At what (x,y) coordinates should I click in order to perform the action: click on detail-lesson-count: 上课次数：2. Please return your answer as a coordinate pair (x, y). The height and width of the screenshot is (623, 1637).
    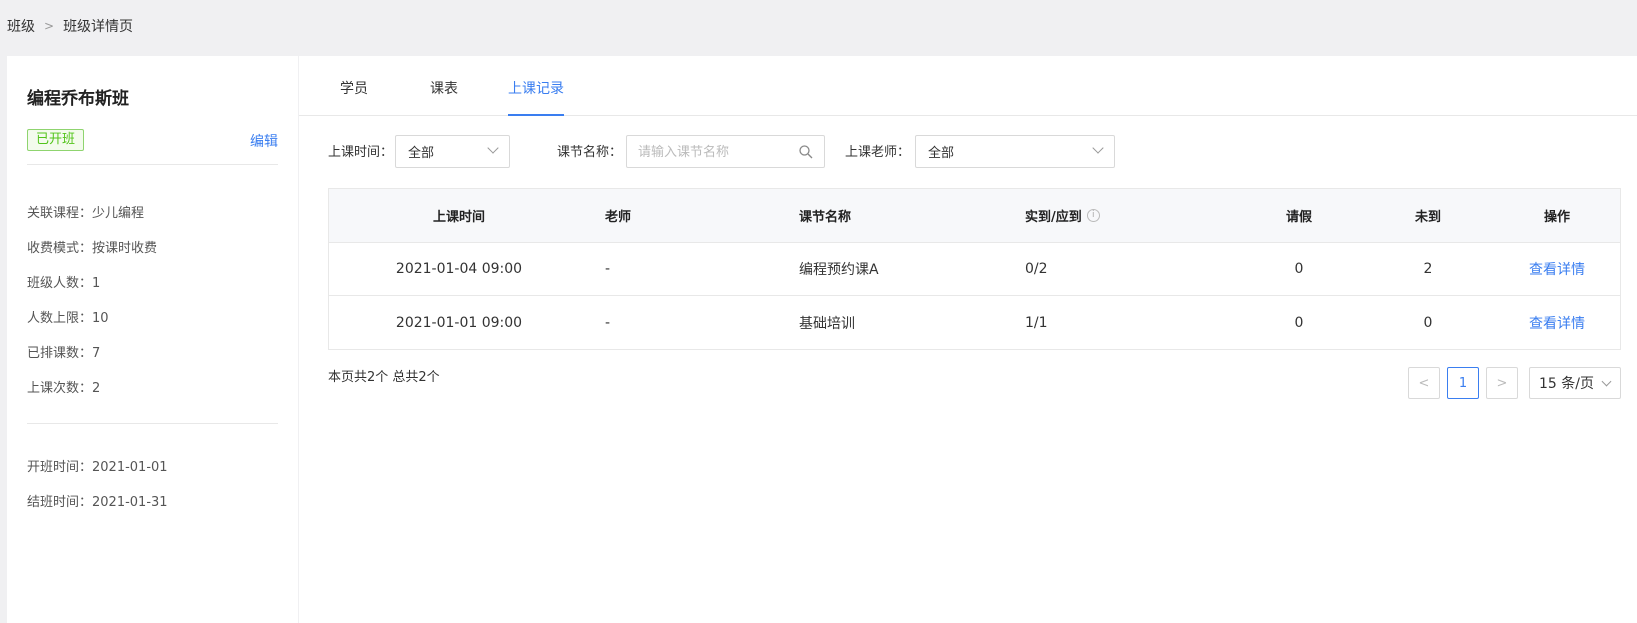
    Looking at the image, I should click on (64, 388).